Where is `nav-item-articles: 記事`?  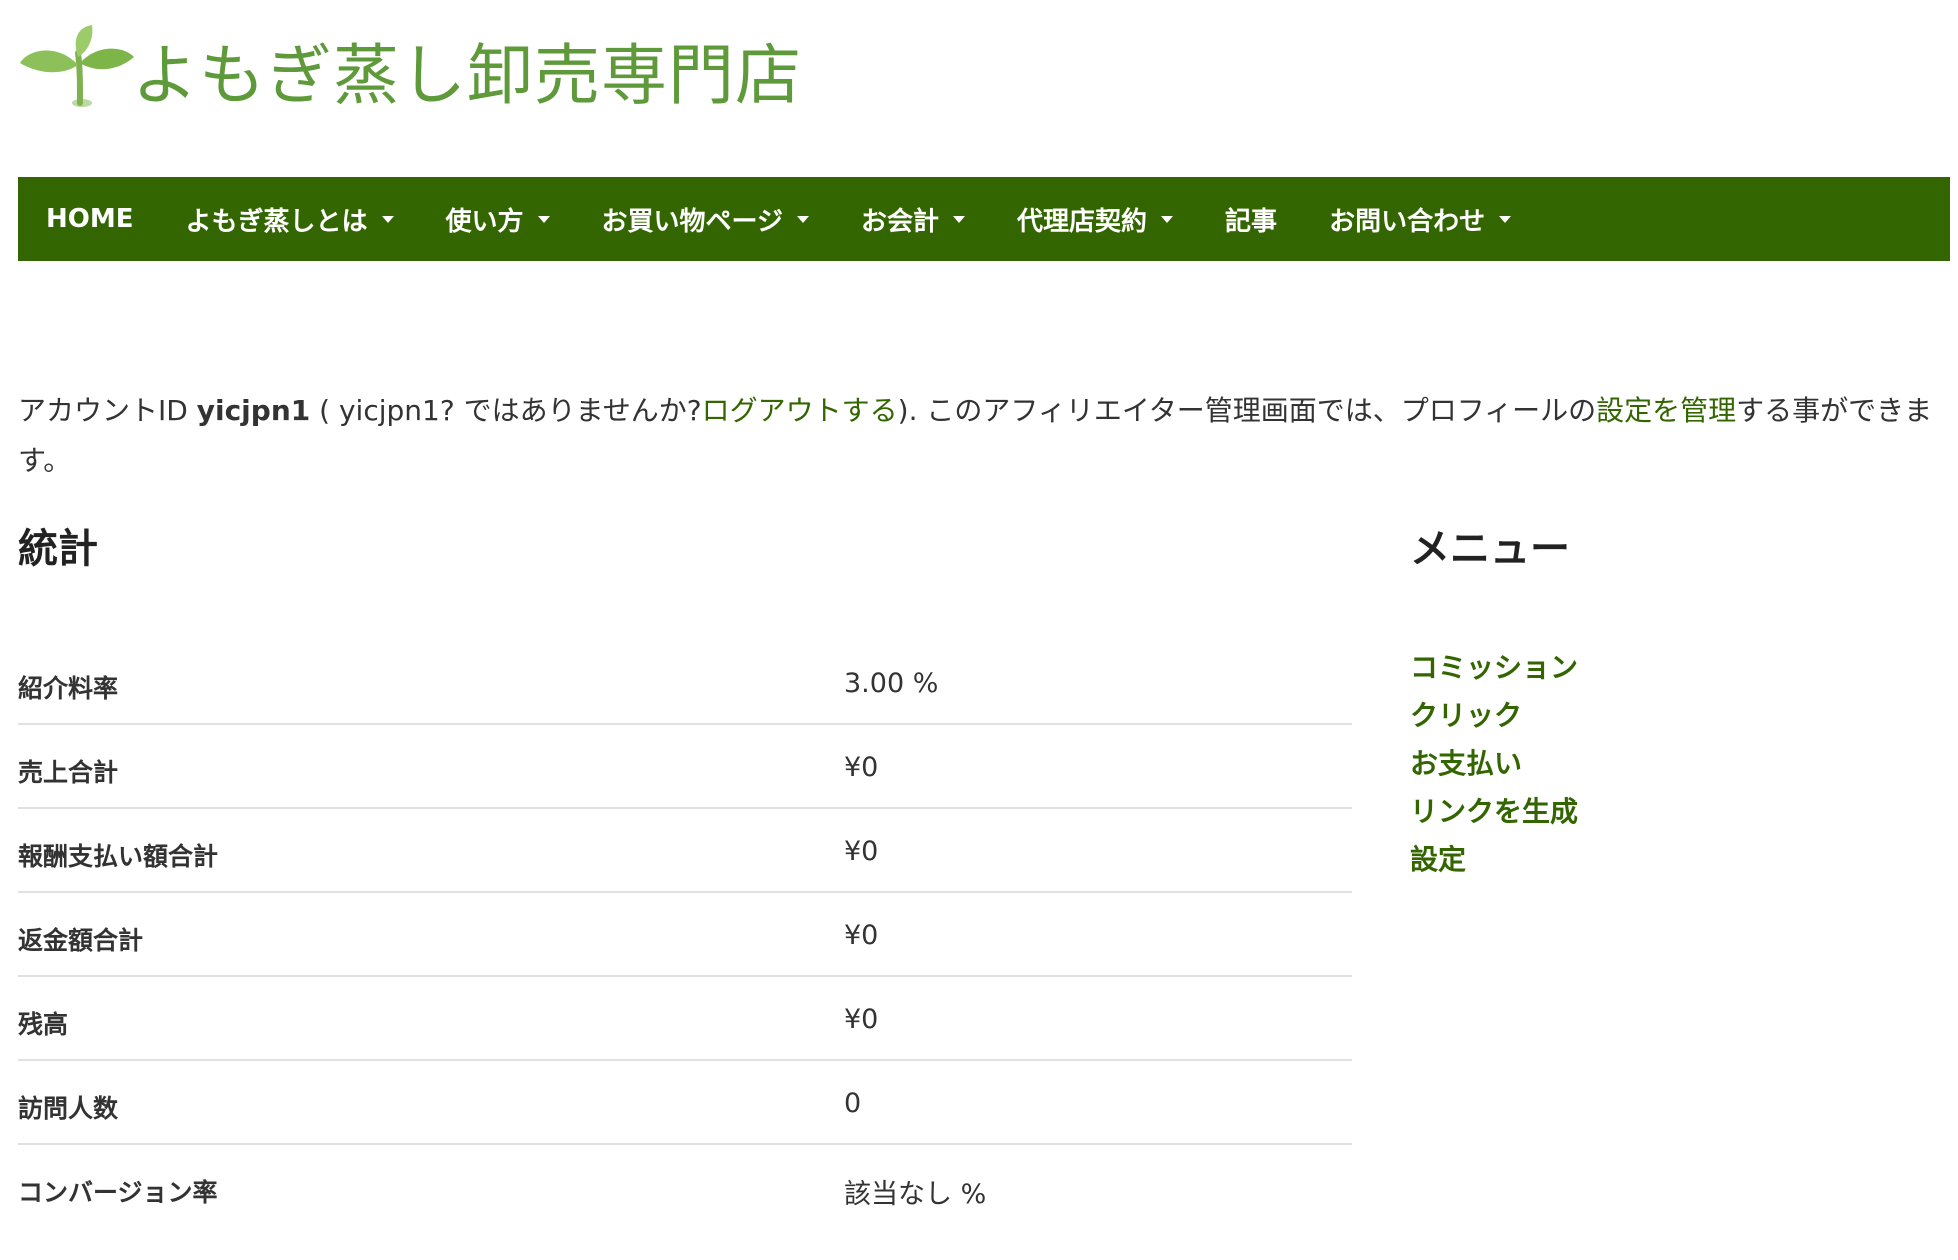 nav-item-articles: 記事 is located at coordinates (1251, 219).